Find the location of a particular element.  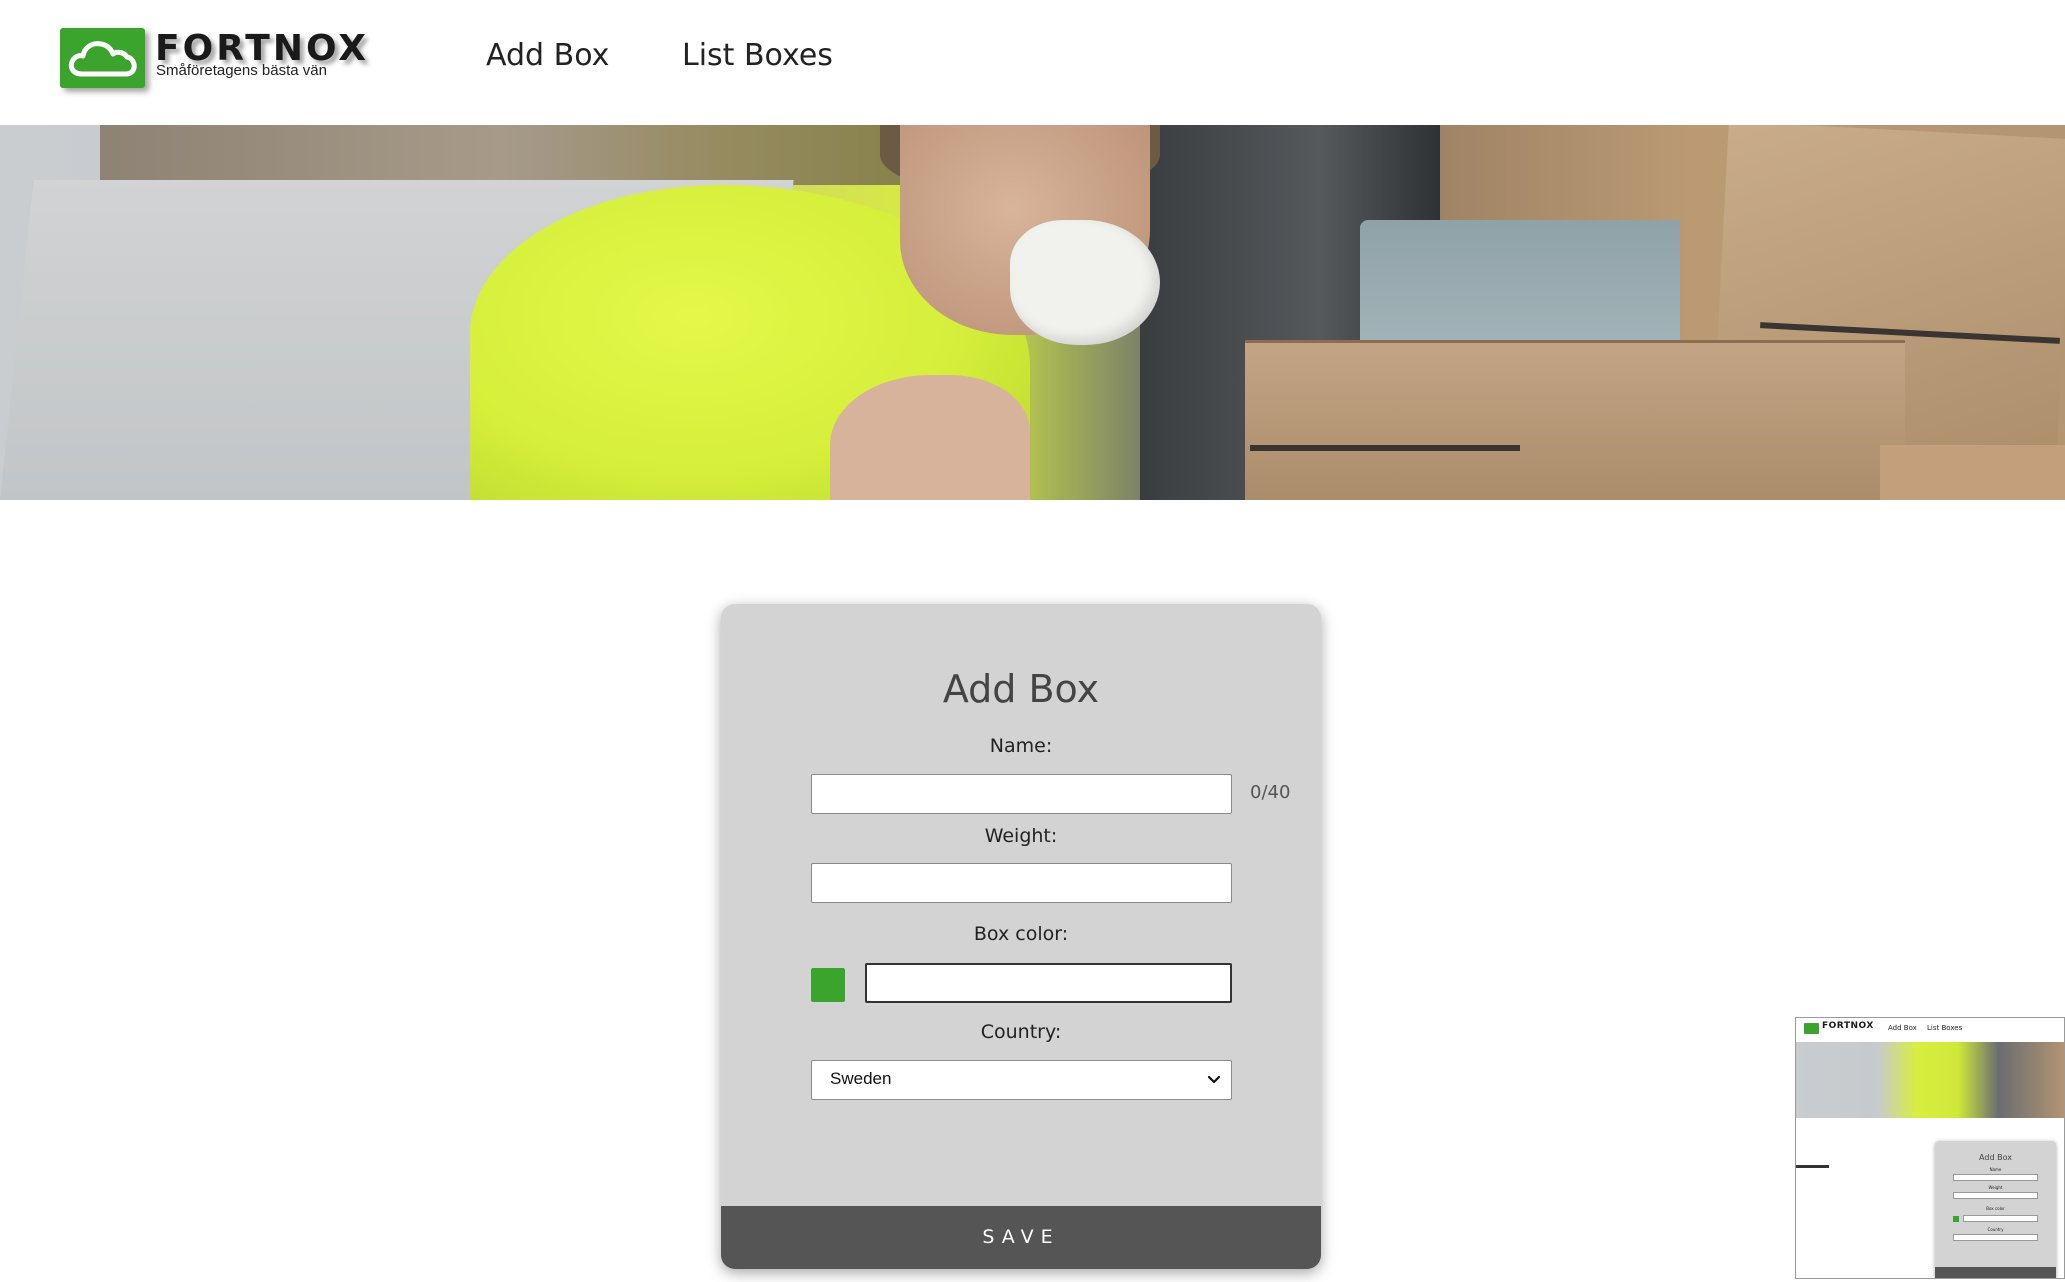

thumb-divider is located at coordinates (1812, 1166).